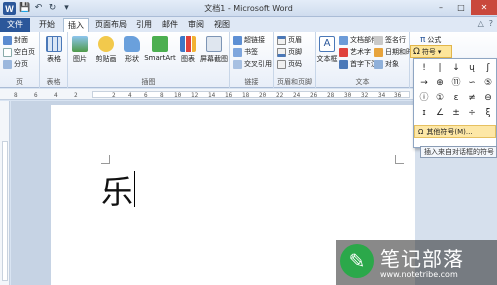 The image size is (497, 285). What do you see at coordinates (491, 23) in the screenshot?
I see `help-button: ?` at bounding box center [491, 23].